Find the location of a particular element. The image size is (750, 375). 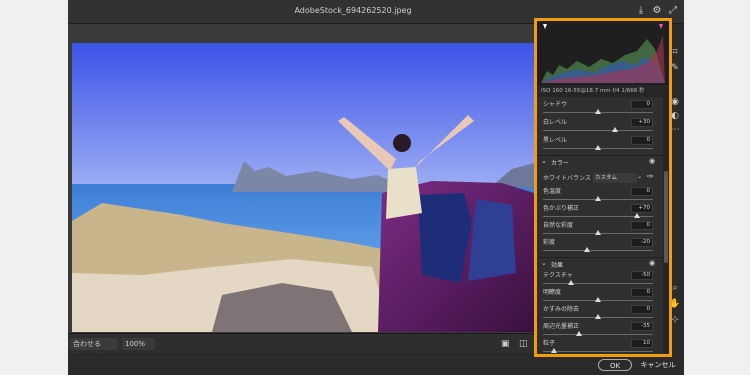

effect-row: かすみの除去 0 is located at coordinates (600, 314).